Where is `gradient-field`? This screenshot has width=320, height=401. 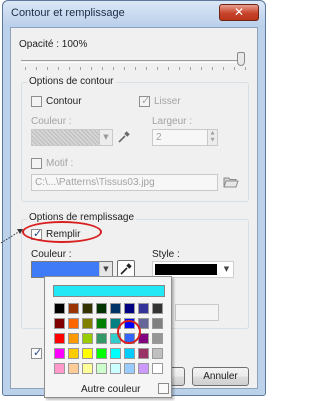
gradient-field is located at coordinates (197, 312).